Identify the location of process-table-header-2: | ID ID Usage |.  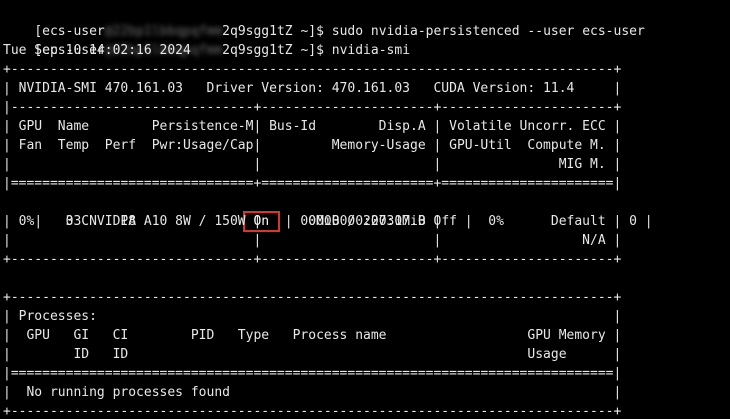
(312, 354).